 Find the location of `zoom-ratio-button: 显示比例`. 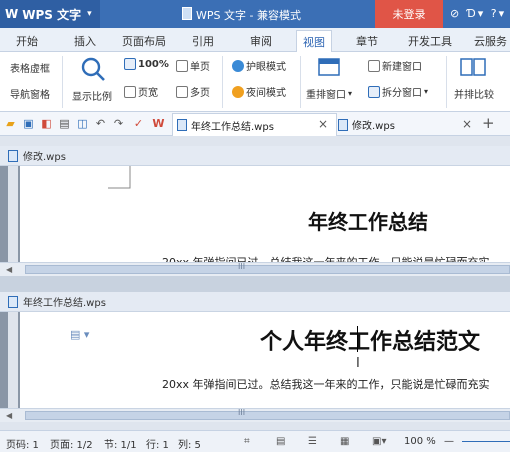

zoom-ratio-button: 显示比例 is located at coordinates (92, 95).